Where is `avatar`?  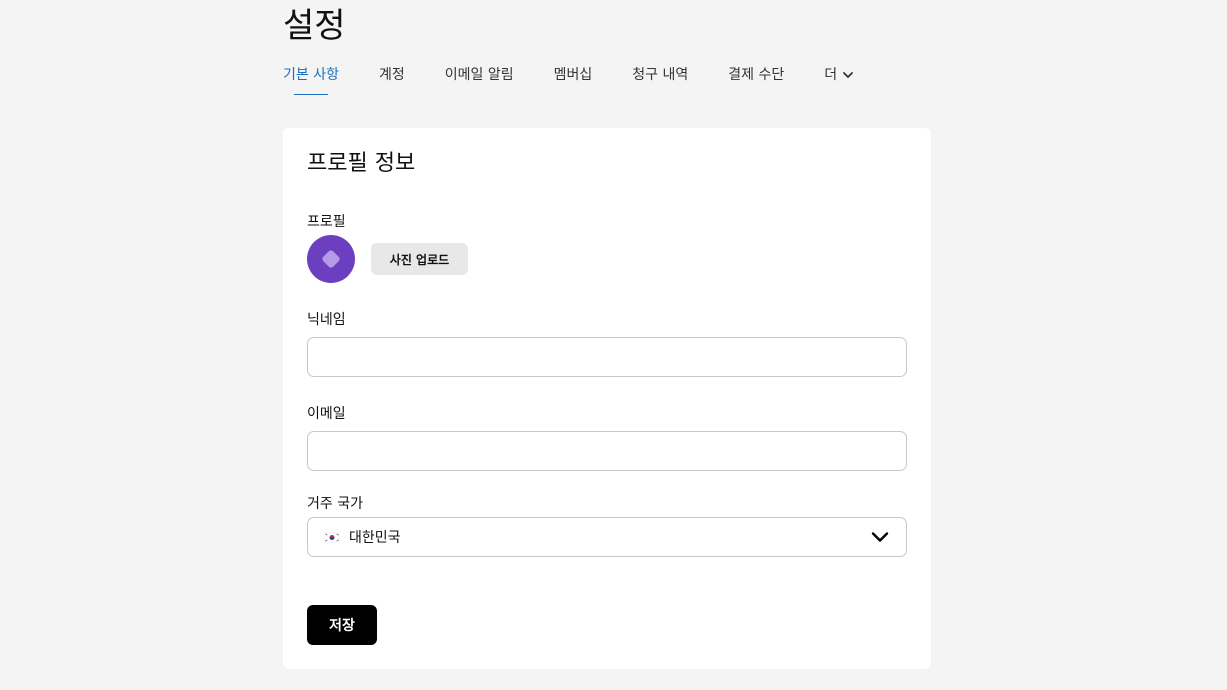 avatar is located at coordinates (331, 259).